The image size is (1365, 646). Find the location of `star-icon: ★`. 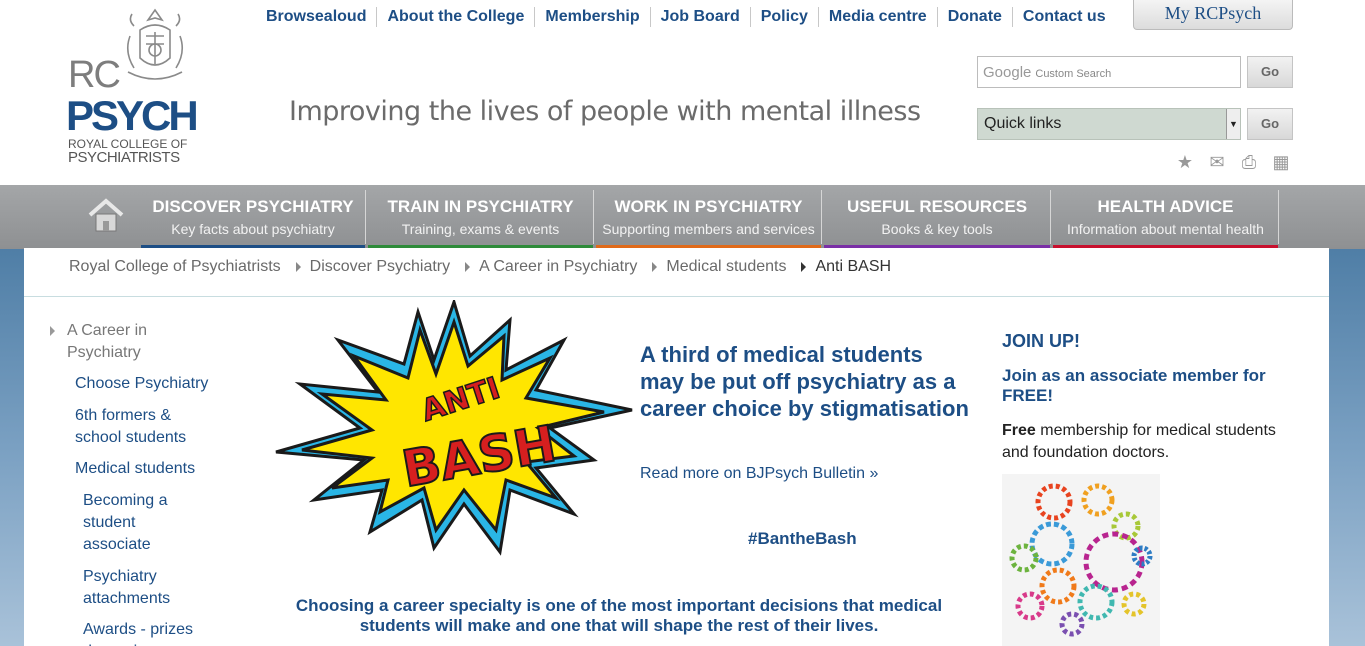

star-icon: ★ is located at coordinates (1185, 162).